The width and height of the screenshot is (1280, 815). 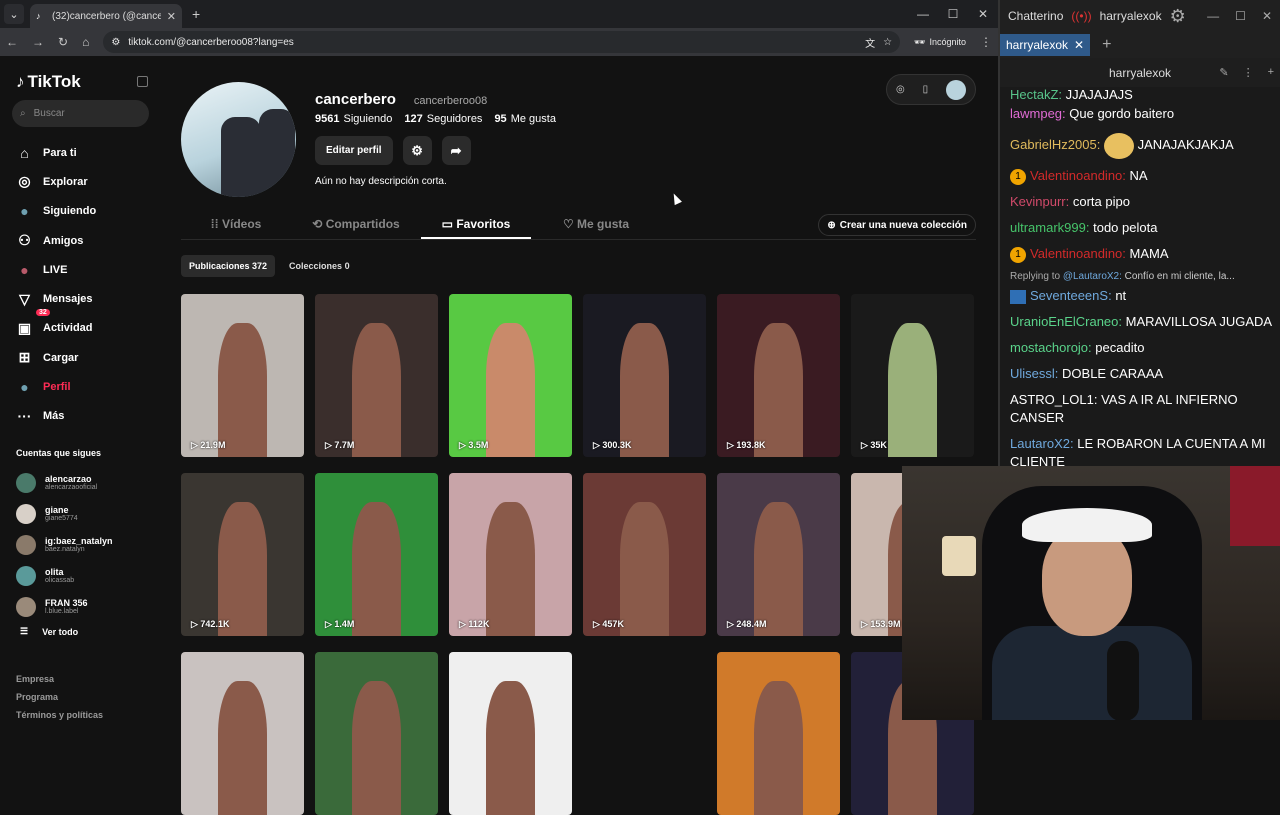 What do you see at coordinates (1045, 45) in the screenshot?
I see `chat-tab: harryalexok ✕` at bounding box center [1045, 45].